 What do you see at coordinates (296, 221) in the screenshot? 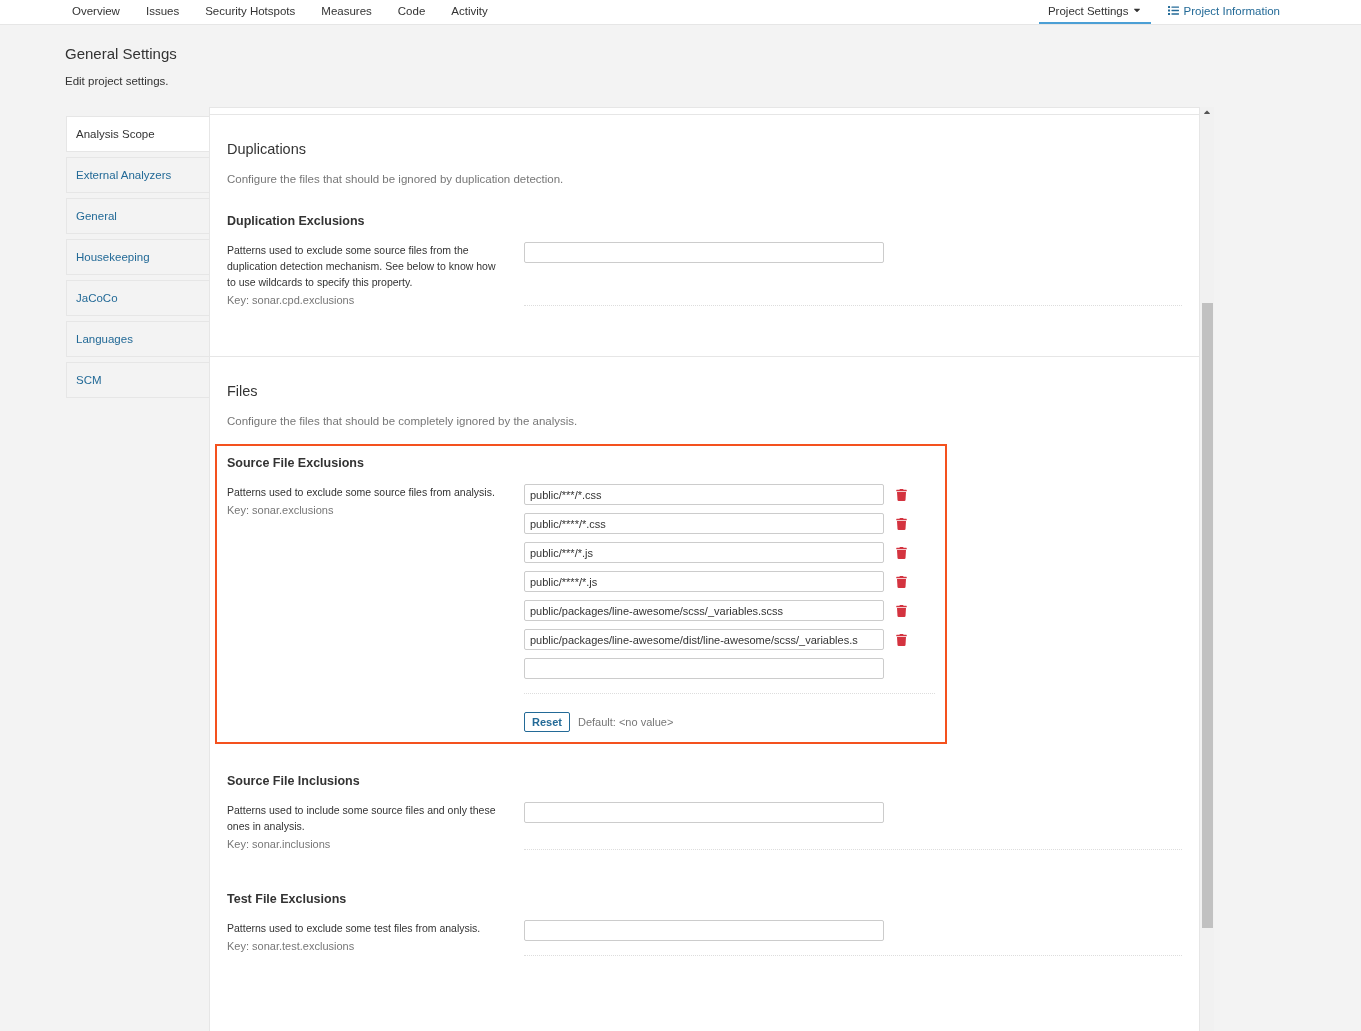
I see `property-name: Duplication Exclusions` at bounding box center [296, 221].